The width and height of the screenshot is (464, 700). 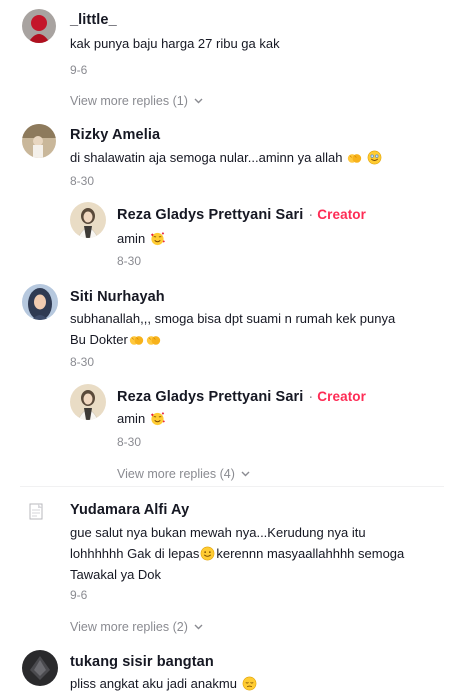 What do you see at coordinates (135, 553) in the screenshot?
I see `comment-text-content: lohhhhhh Gak di lepas` at bounding box center [135, 553].